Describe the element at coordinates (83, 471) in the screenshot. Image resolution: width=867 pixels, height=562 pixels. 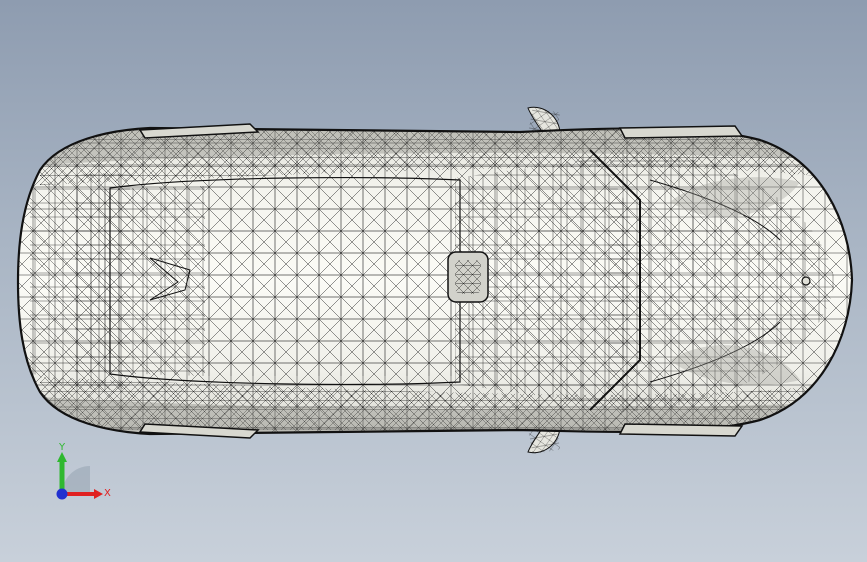
I see `axis-triad: Y X` at that location.